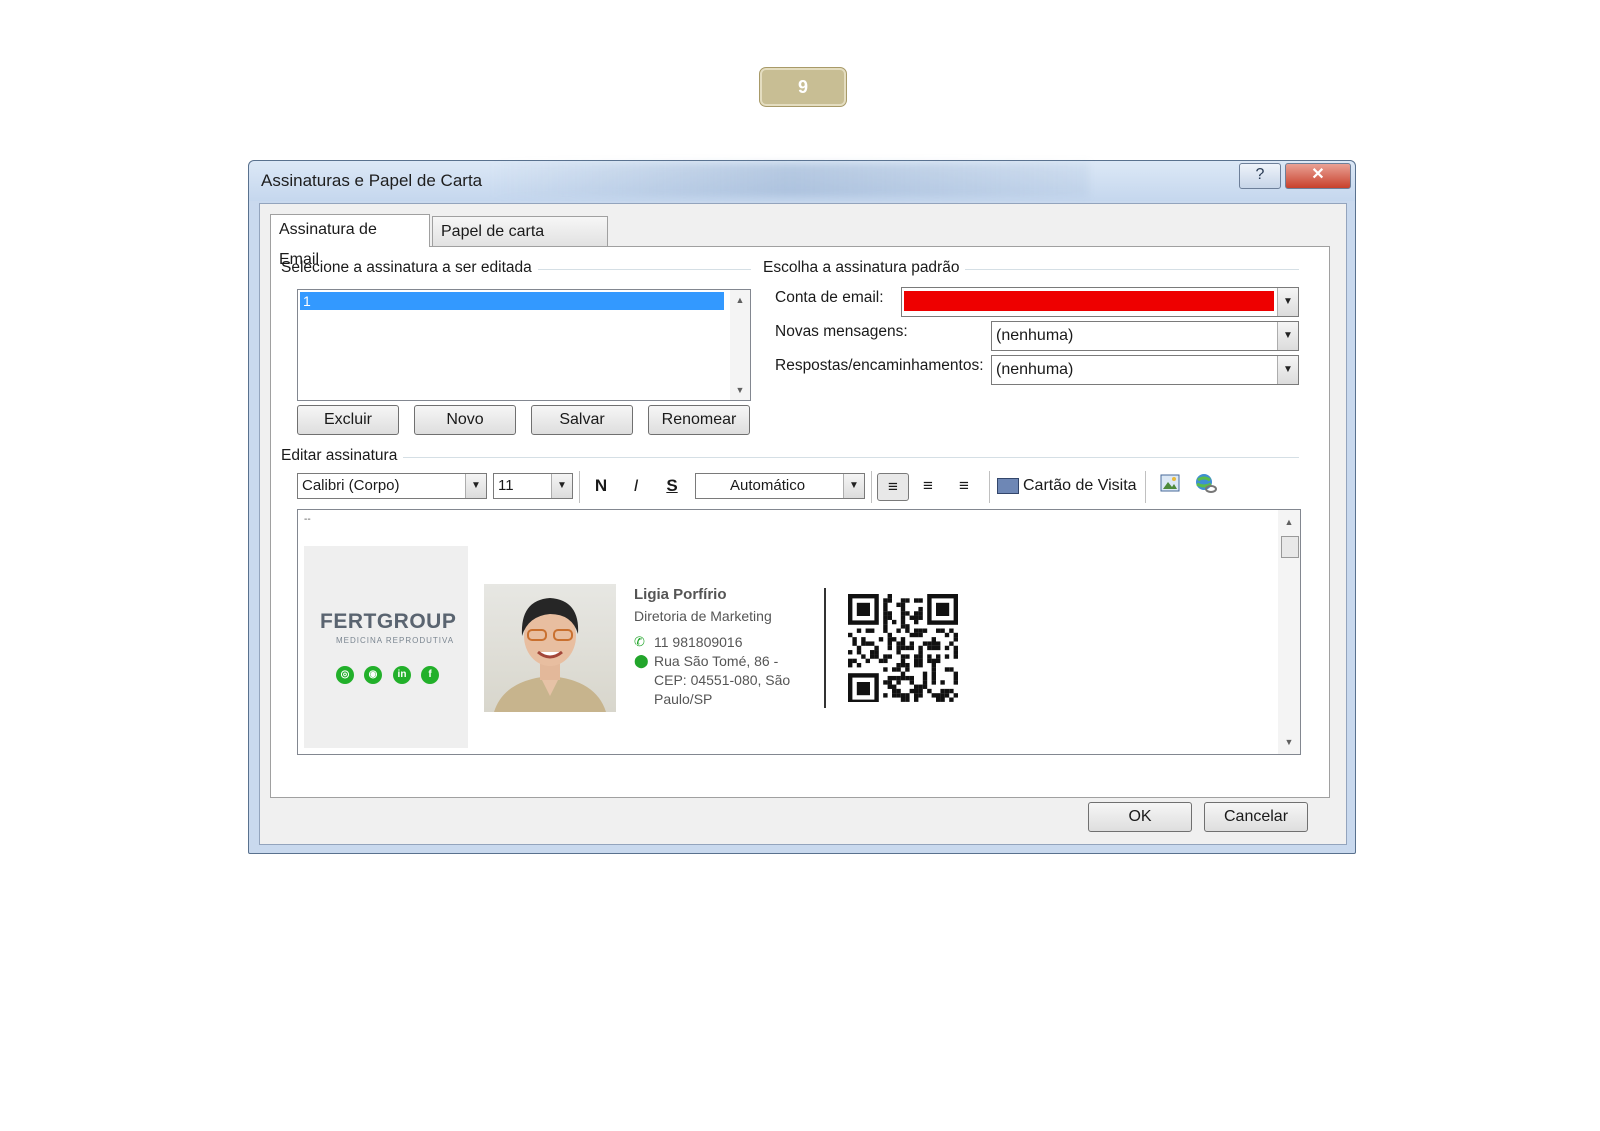 Image resolution: width=1600 pixels, height=1131 pixels. I want to click on new-messages-value: (nenhuma), so click(1035, 335).